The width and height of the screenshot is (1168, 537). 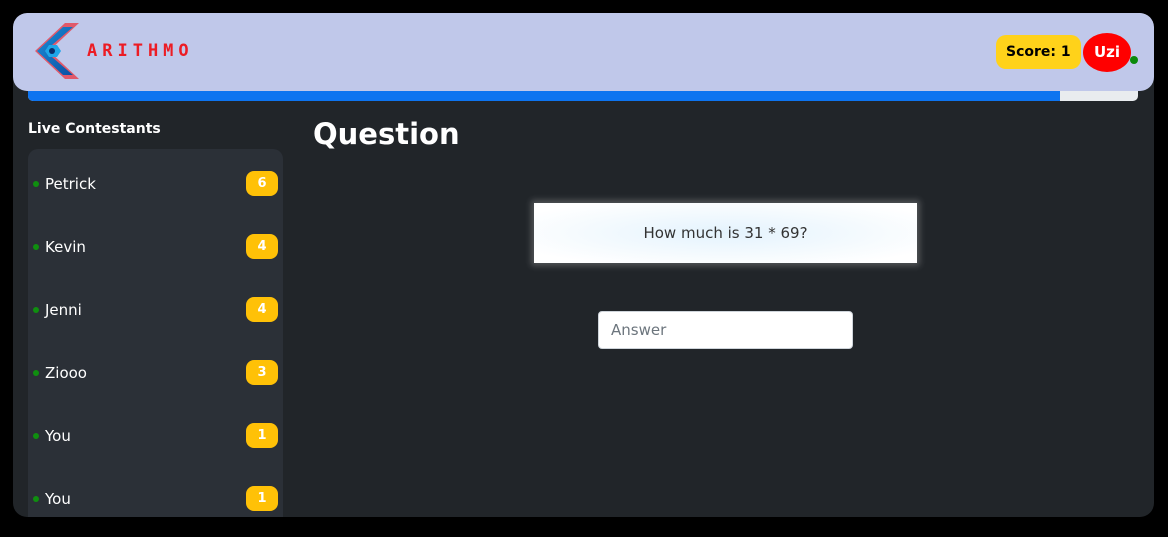 I want to click on list-item: Kevin 4, so click(x=155, y=247).